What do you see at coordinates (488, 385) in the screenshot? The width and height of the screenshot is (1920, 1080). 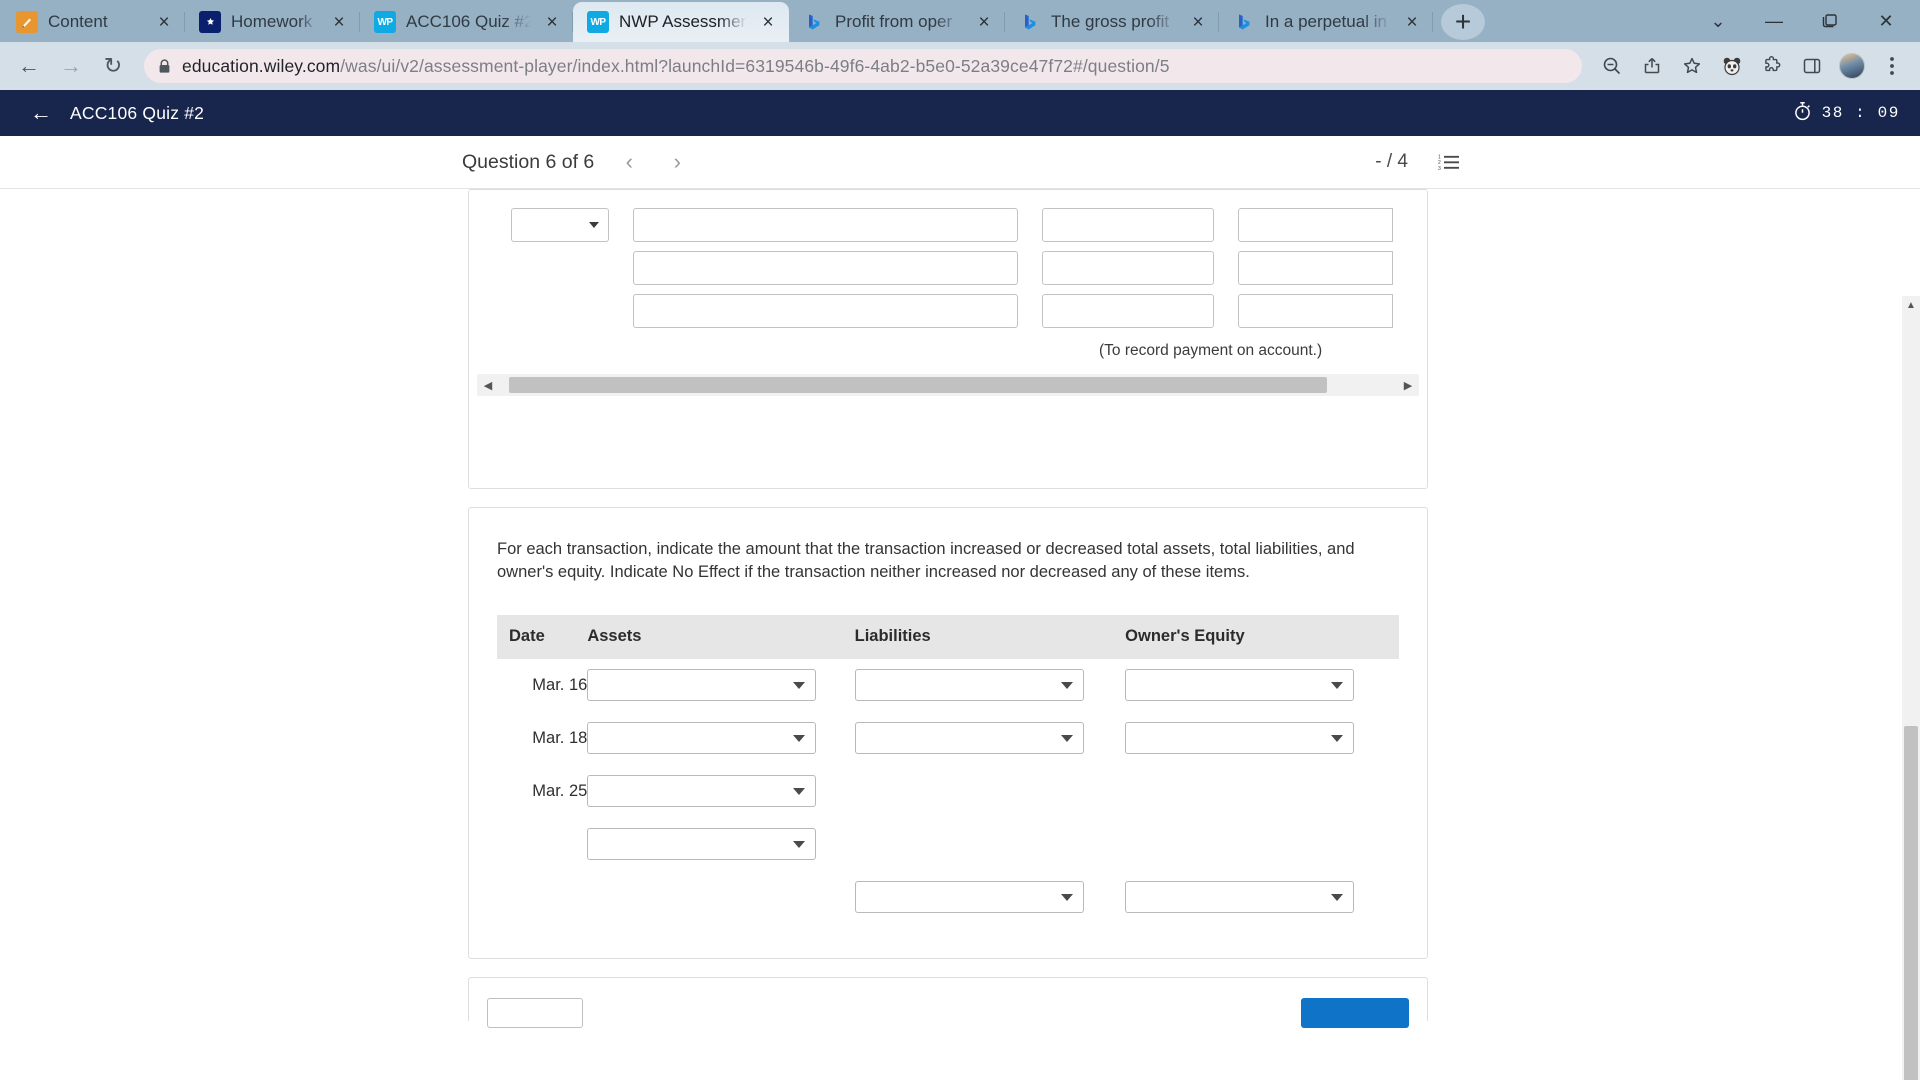 I see `scroll-left-icon: ◀` at bounding box center [488, 385].